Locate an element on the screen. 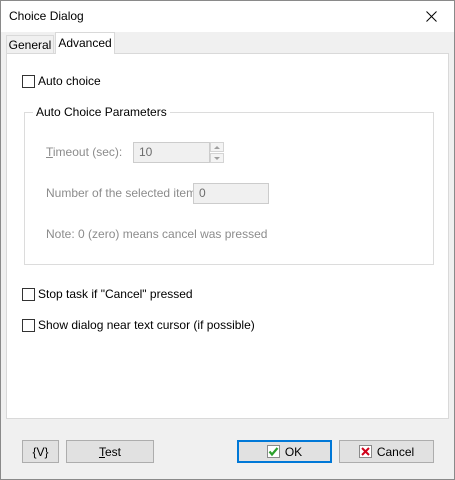 The image size is (455, 480). stop-task-label: Stop task if "Cancel" pressed is located at coordinates (115, 294).